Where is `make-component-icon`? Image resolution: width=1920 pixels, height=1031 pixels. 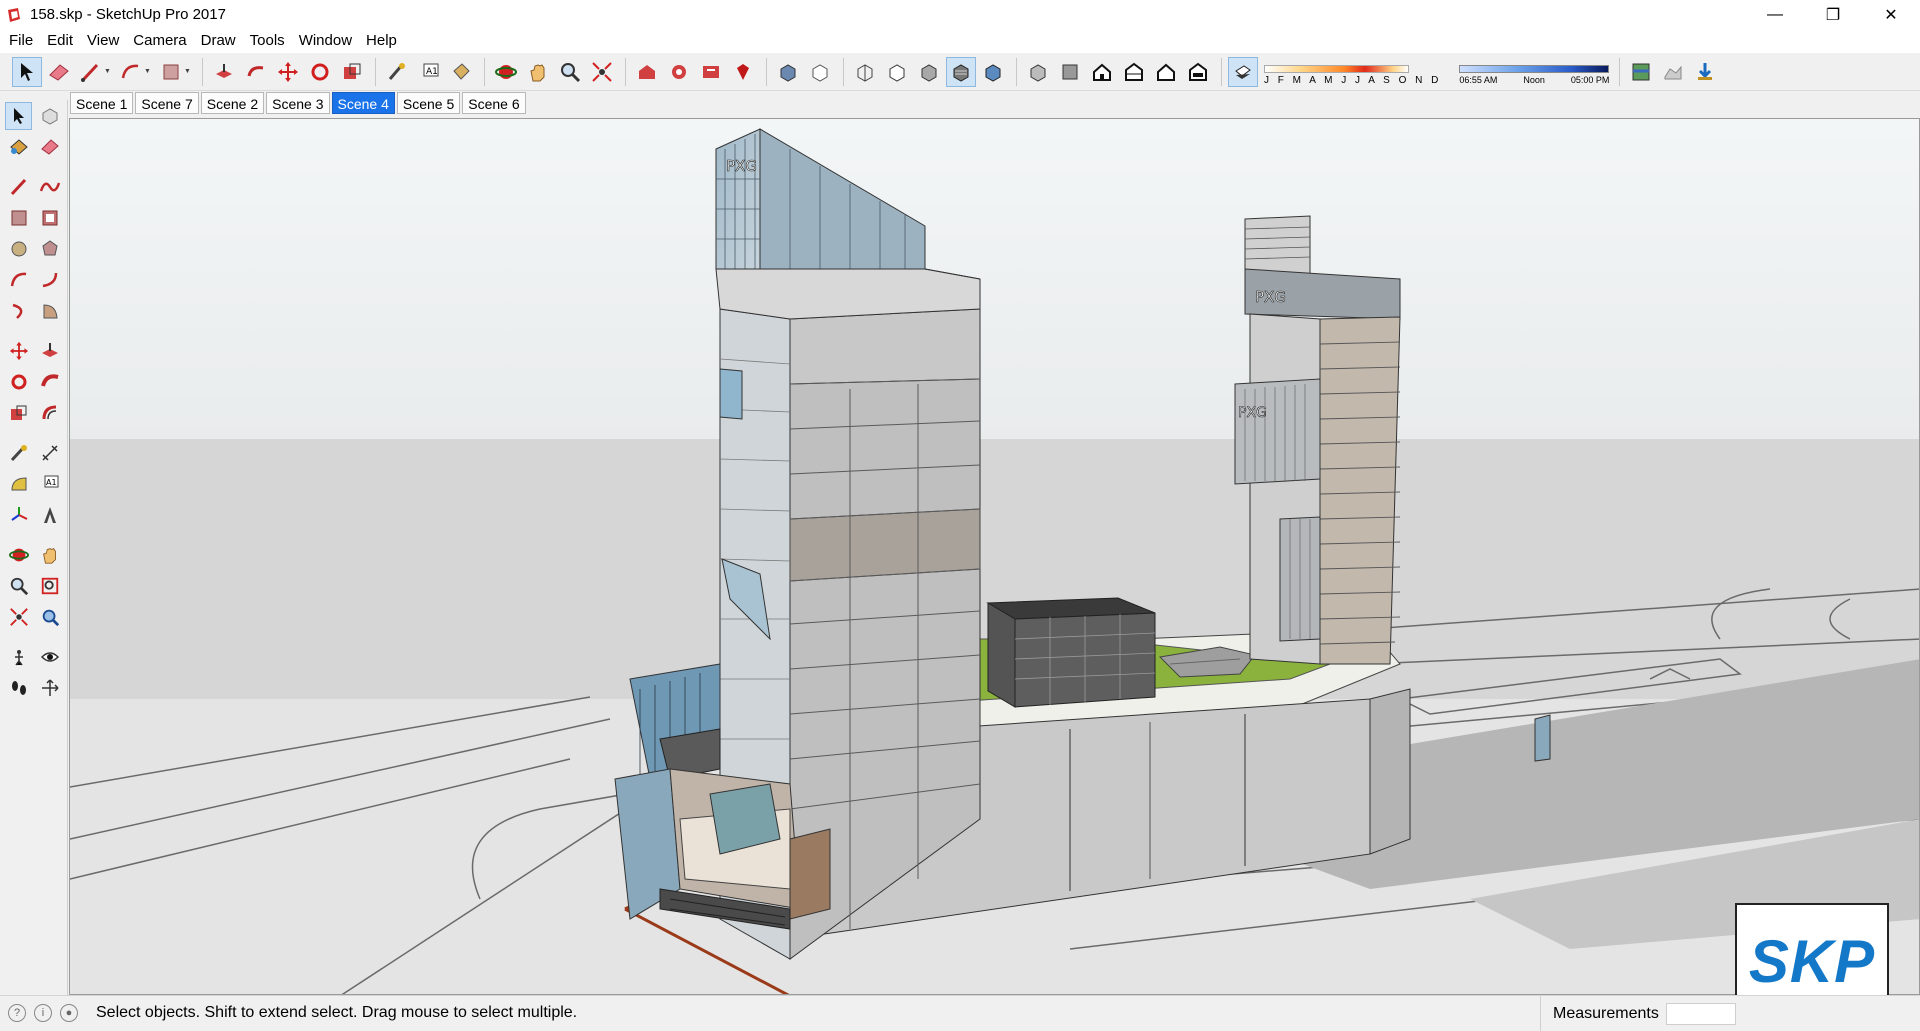 make-component-icon is located at coordinates (49, 116).